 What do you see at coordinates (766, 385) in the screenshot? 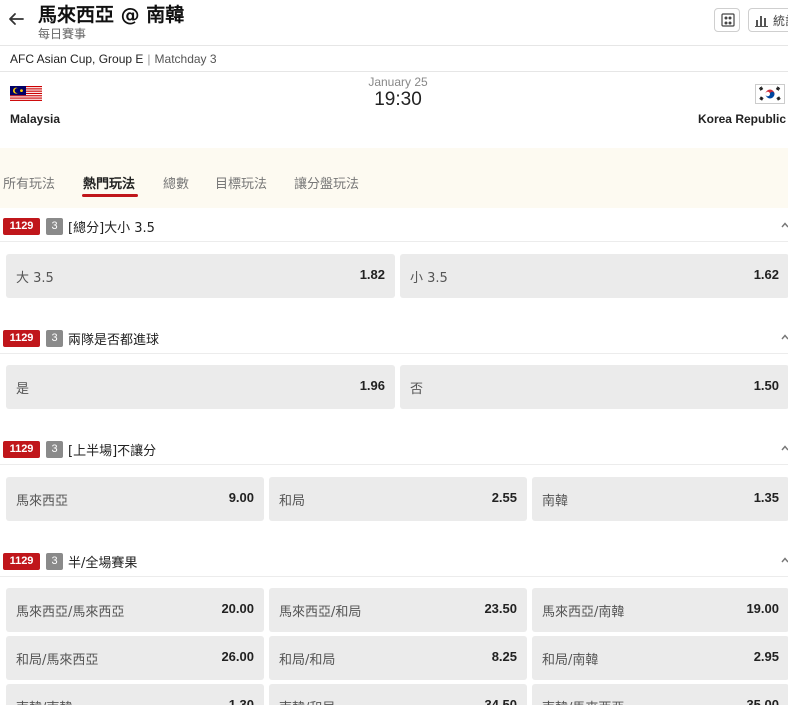
I see `odds-price: 1.50` at bounding box center [766, 385].